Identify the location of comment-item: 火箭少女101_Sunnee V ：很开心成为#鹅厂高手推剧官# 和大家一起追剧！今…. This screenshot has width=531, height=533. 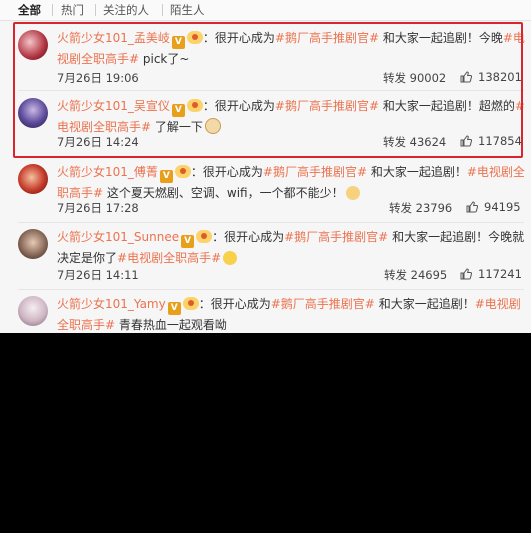
(265, 256).